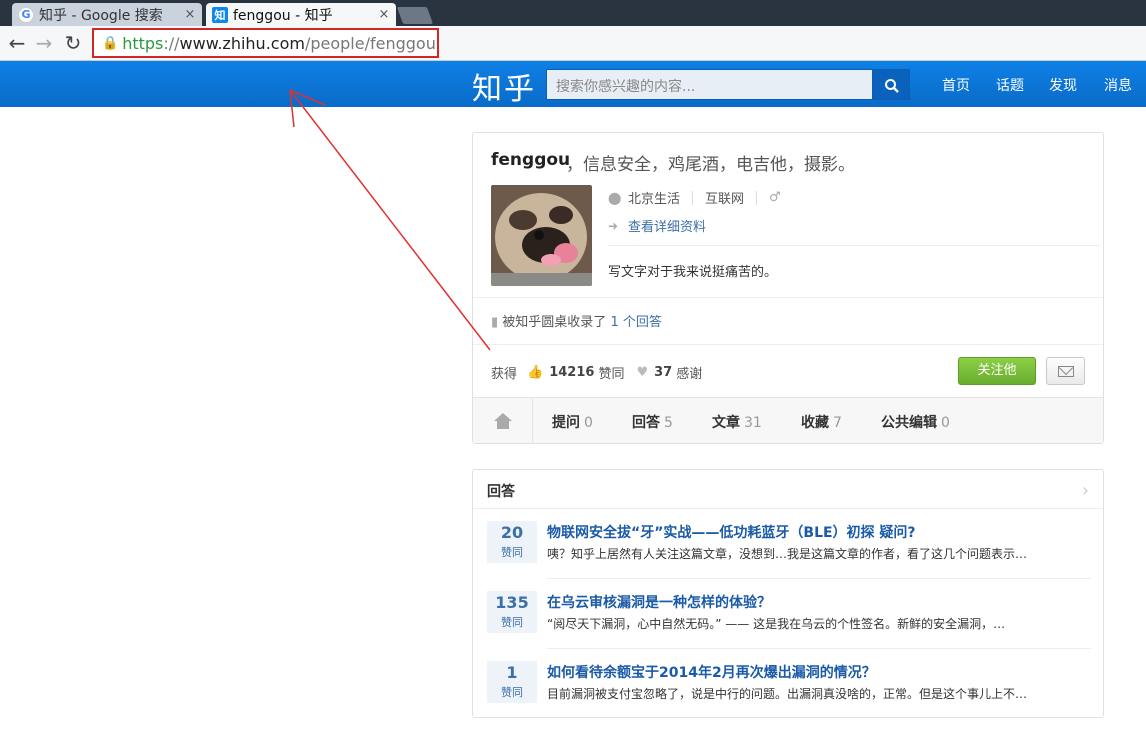  What do you see at coordinates (731, 532) in the screenshot?
I see `answer-title: 物联网安全拔“牙”实战——低功耗蓝牙（BLE）初探 疑问?` at bounding box center [731, 532].